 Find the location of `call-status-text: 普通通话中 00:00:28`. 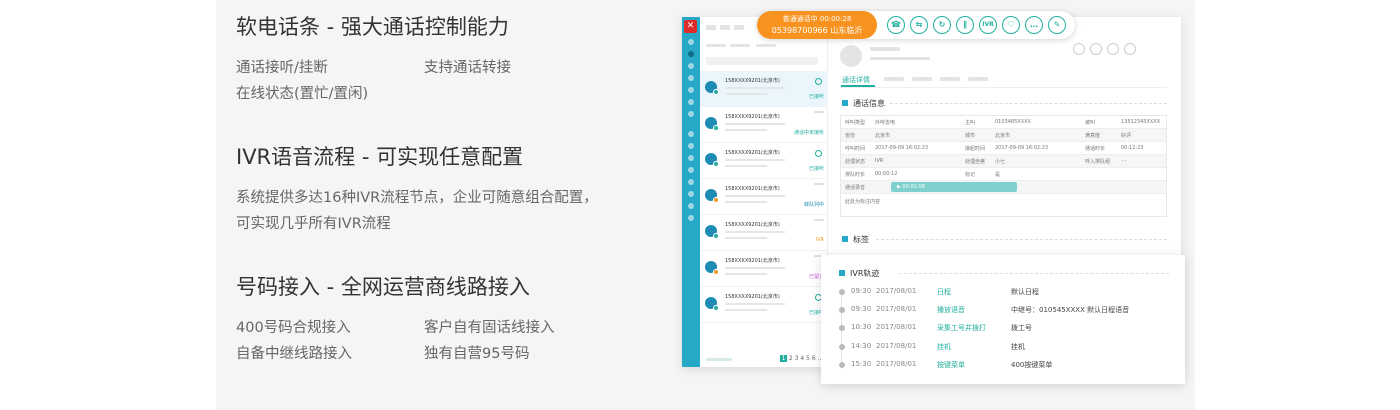

call-status-text: 普通通话中 00:00:28 is located at coordinates (817, 19).